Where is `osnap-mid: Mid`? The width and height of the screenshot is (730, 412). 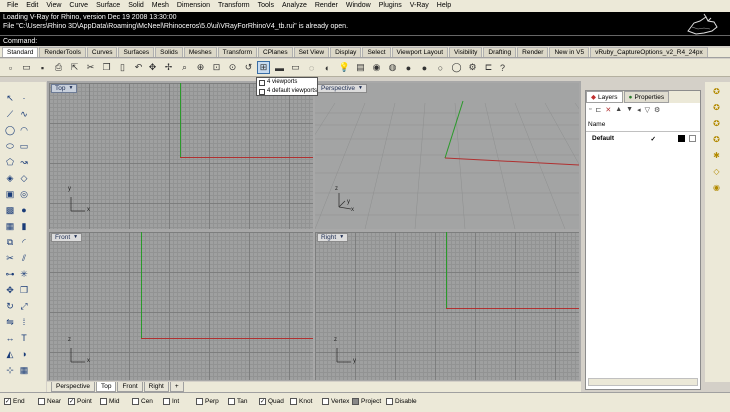
osnap-mid: Mid is located at coordinates (109, 401).